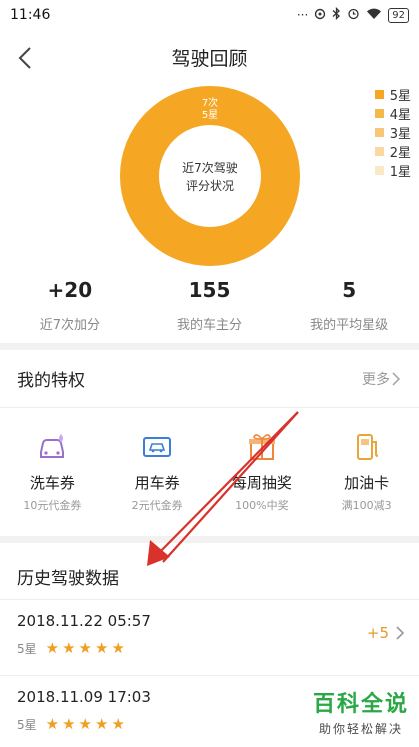 The height and width of the screenshot is (747, 419). Describe the element at coordinates (210, 115) in the screenshot. I see `slice-data-label: 5星` at that location.